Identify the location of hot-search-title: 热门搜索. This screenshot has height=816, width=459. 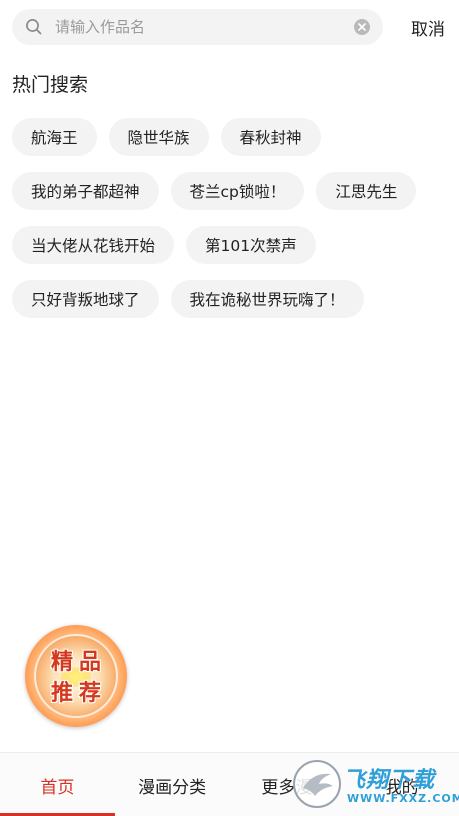
(50, 85).